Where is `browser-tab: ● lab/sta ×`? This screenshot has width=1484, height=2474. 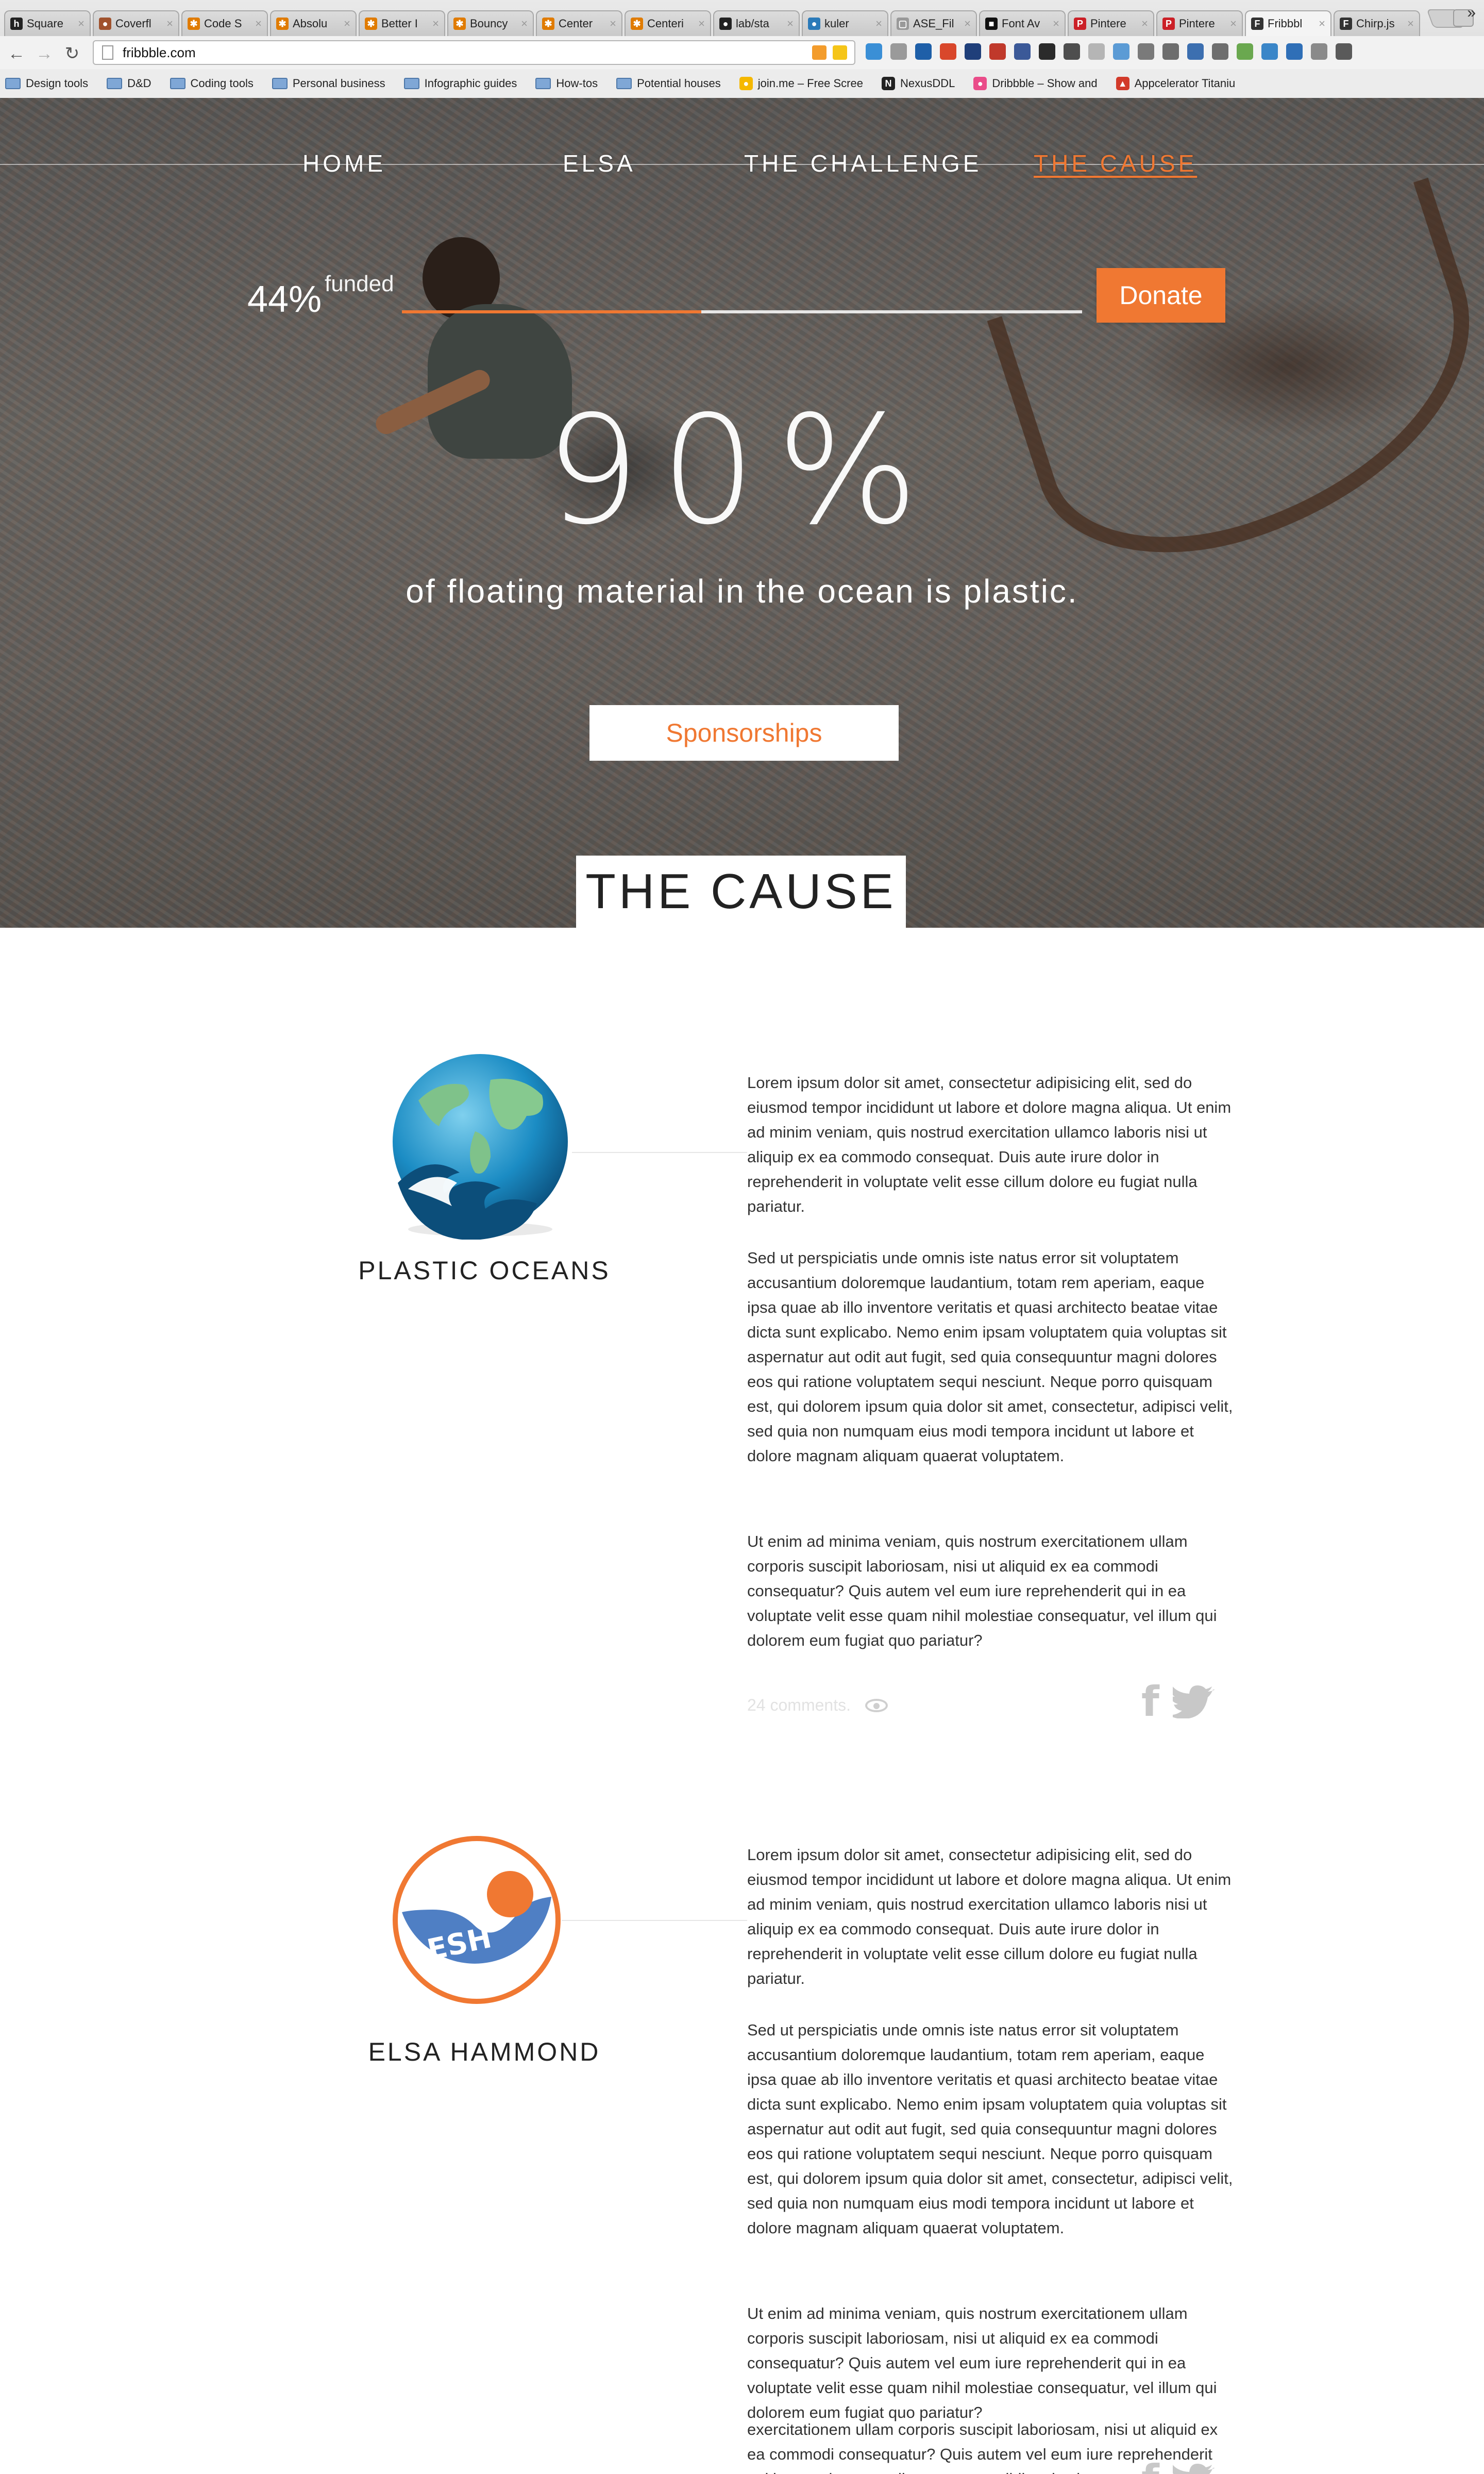 browser-tab: ● lab/sta × is located at coordinates (756, 23).